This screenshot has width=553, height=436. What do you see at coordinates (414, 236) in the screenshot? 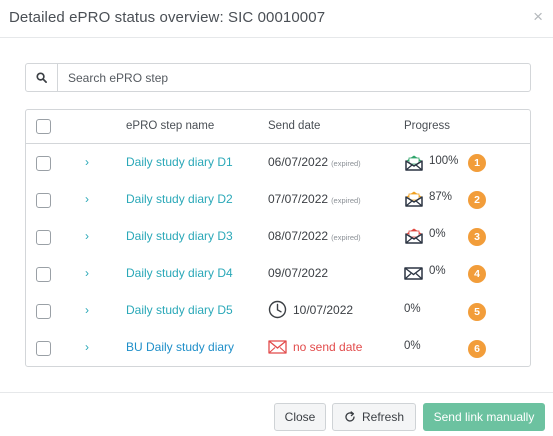
I see `envelope-open-red-icon` at bounding box center [414, 236].